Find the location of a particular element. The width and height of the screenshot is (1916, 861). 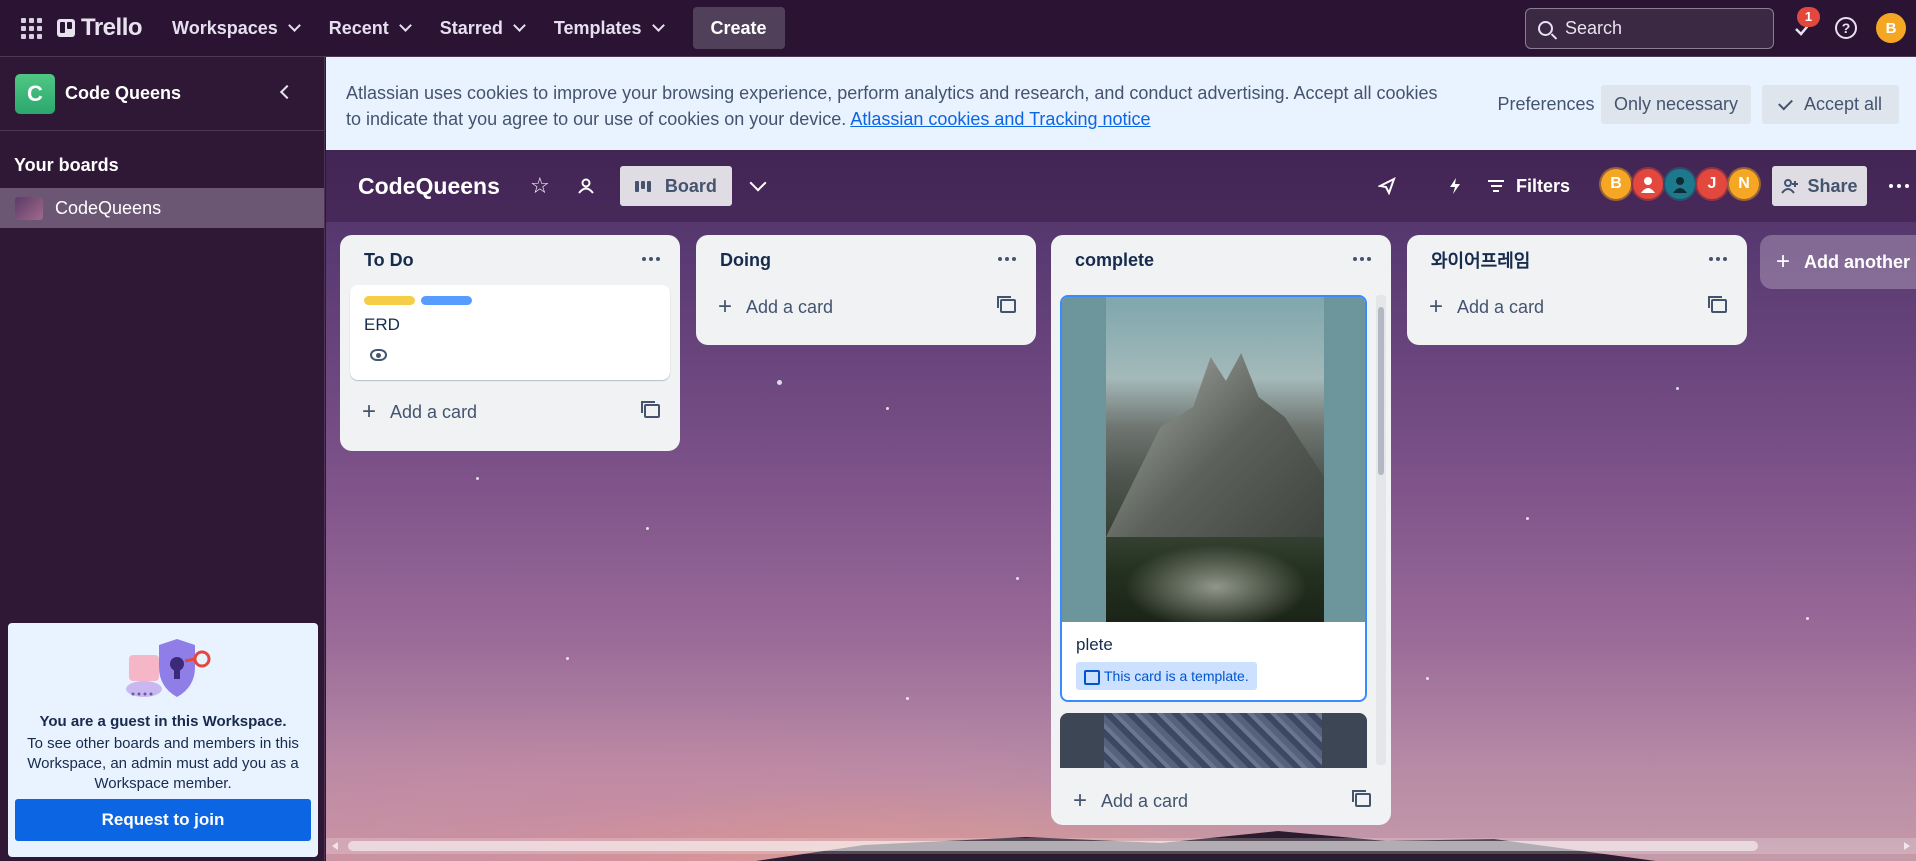

app-switcher-icon is located at coordinates (31, 28).